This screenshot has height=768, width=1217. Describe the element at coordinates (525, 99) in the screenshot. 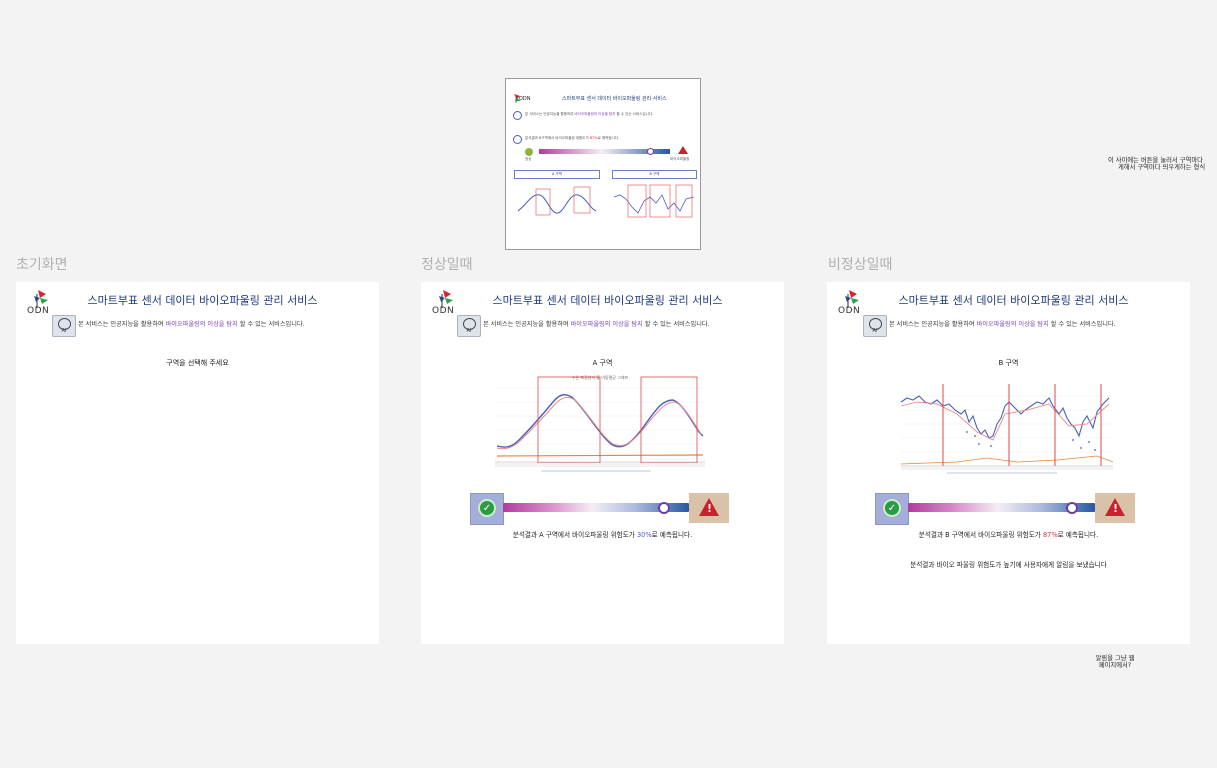

I see `thumb-logo-text: ODN` at that location.